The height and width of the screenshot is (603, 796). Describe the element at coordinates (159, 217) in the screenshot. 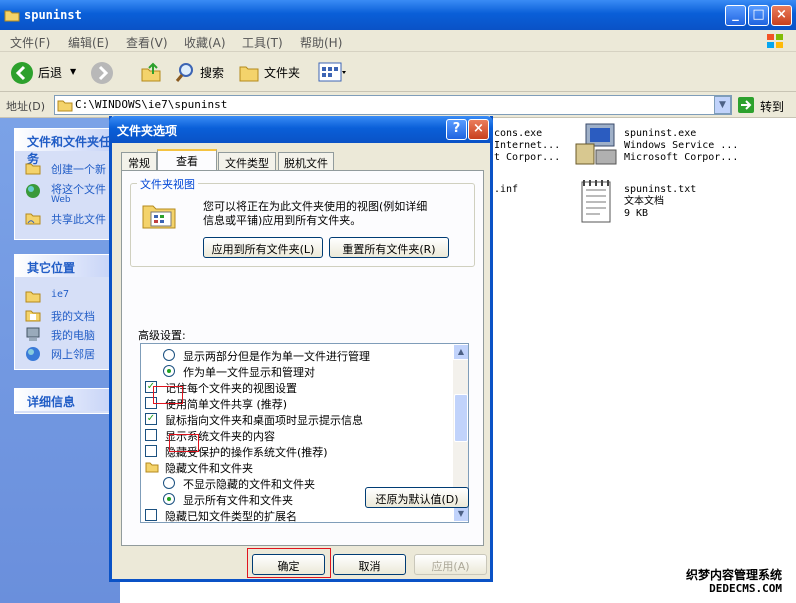

I see `folder-view-icon` at that location.